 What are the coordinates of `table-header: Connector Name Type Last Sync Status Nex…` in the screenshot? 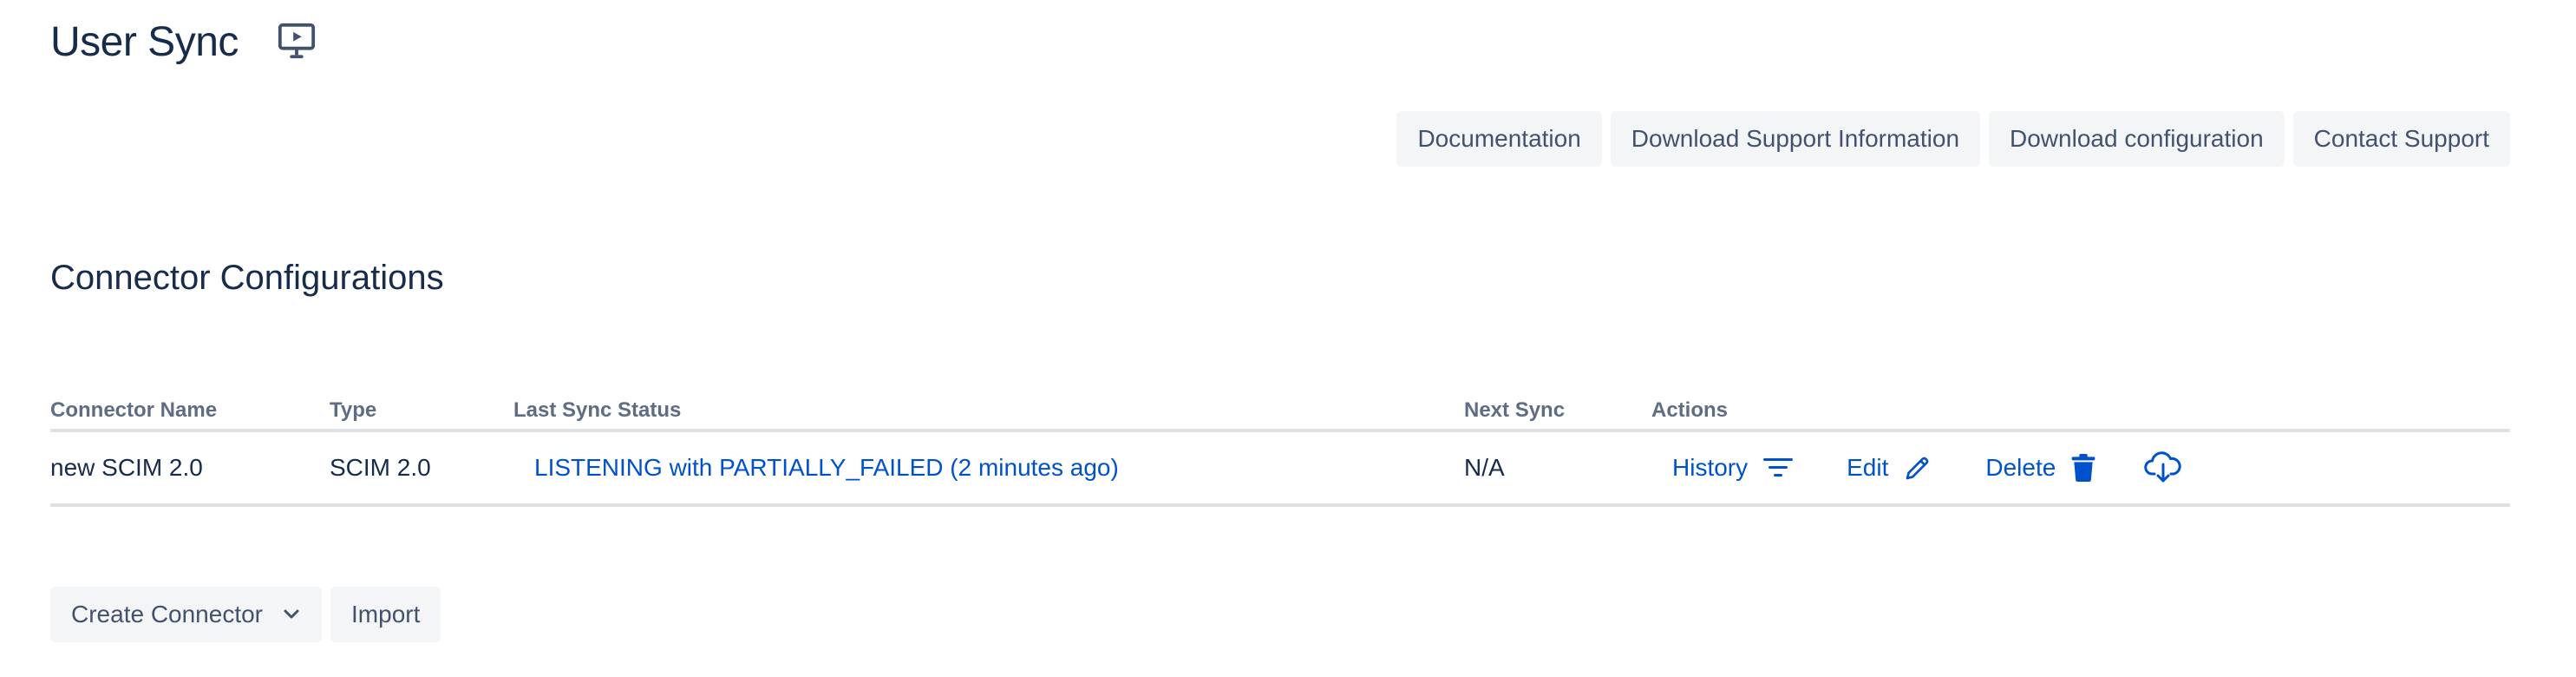 It's located at (1280, 412).